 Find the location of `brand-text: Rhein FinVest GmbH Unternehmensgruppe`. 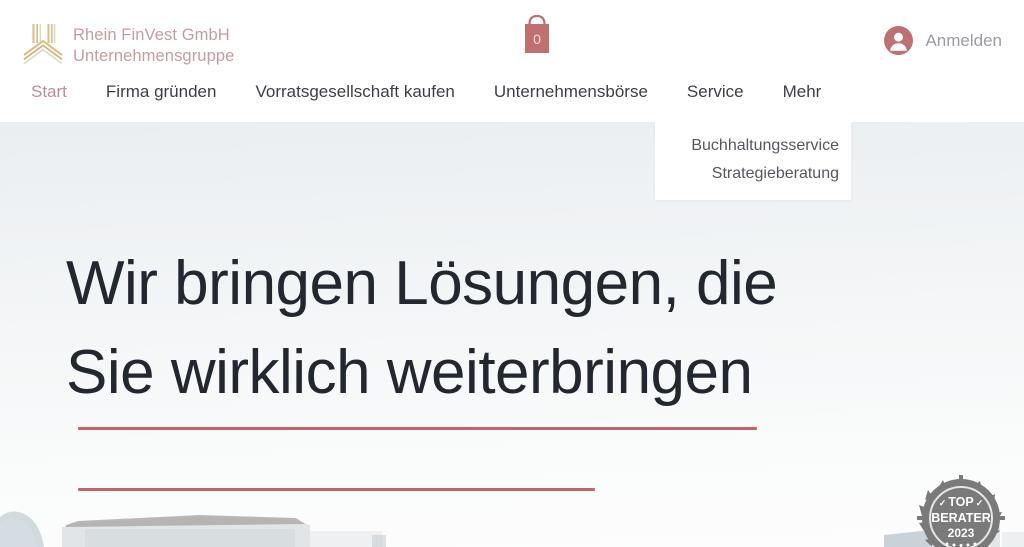

brand-text: Rhein FinVest GmbH Unternehmensgruppe is located at coordinates (153, 44).